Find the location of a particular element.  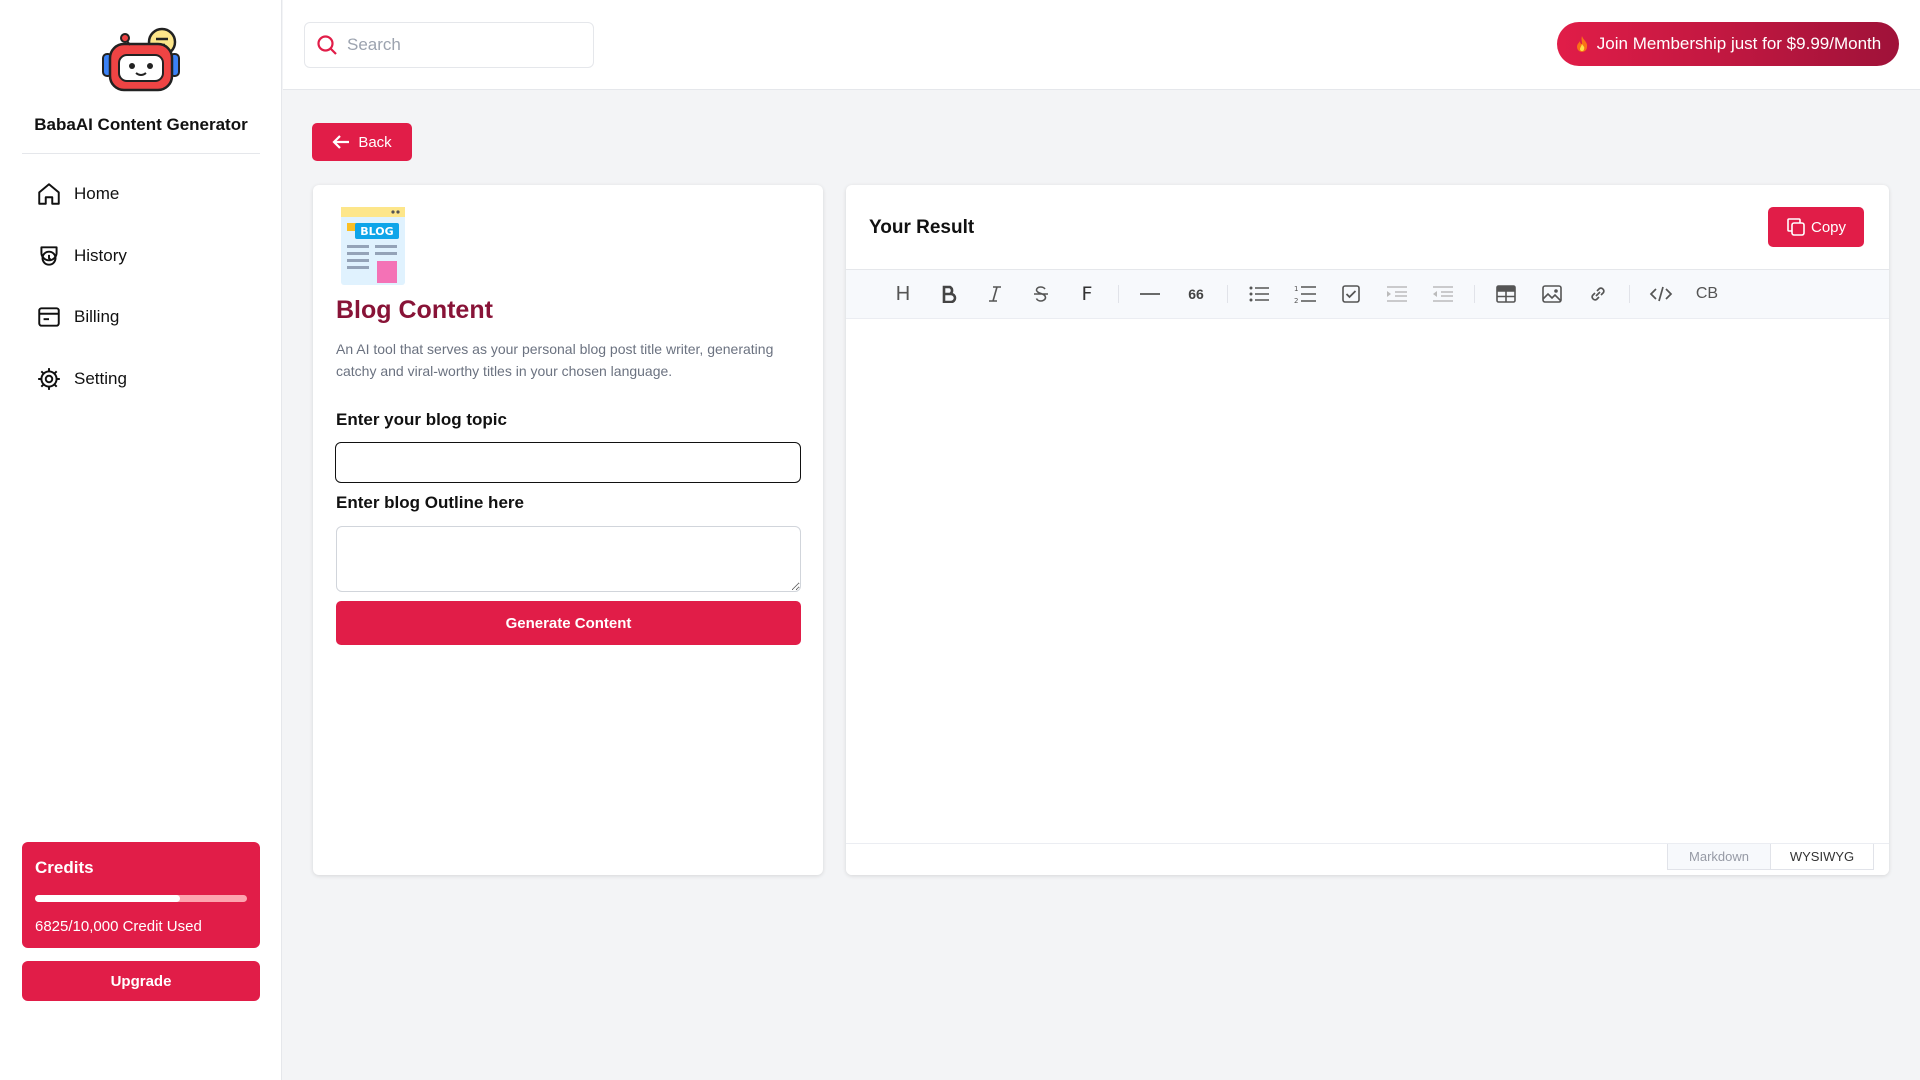

tool-title: Blog Content is located at coordinates (414, 310).